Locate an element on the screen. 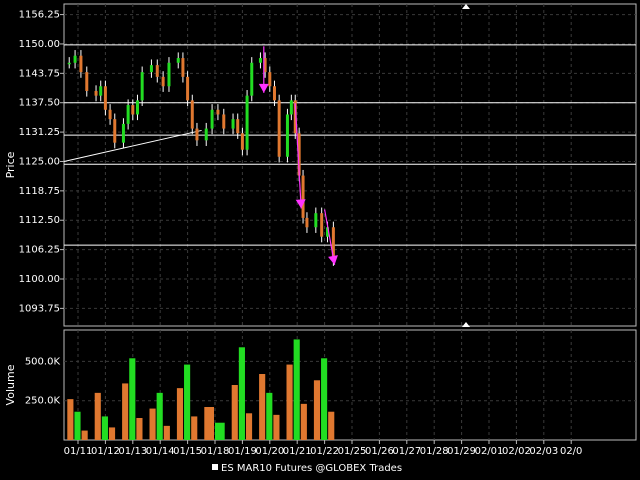 Image resolution: width=640 pixels, height=480 pixels. date-tick-label: 02/02 is located at coordinates (516, 451).